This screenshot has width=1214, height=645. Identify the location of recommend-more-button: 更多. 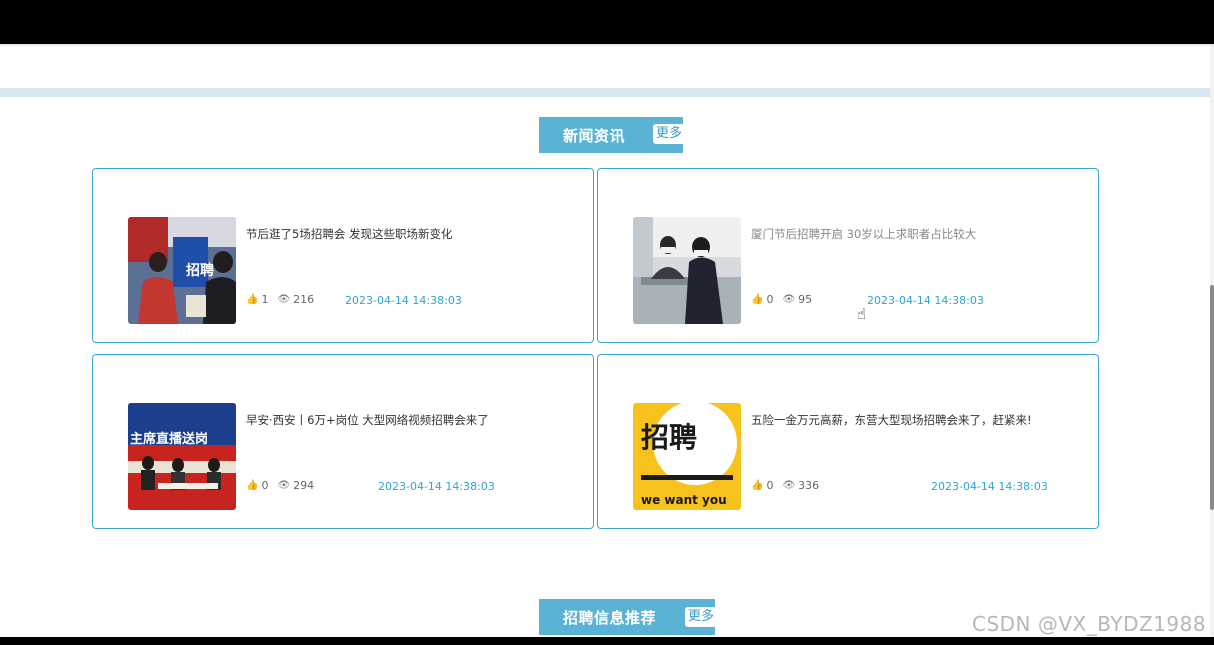
(701, 617).